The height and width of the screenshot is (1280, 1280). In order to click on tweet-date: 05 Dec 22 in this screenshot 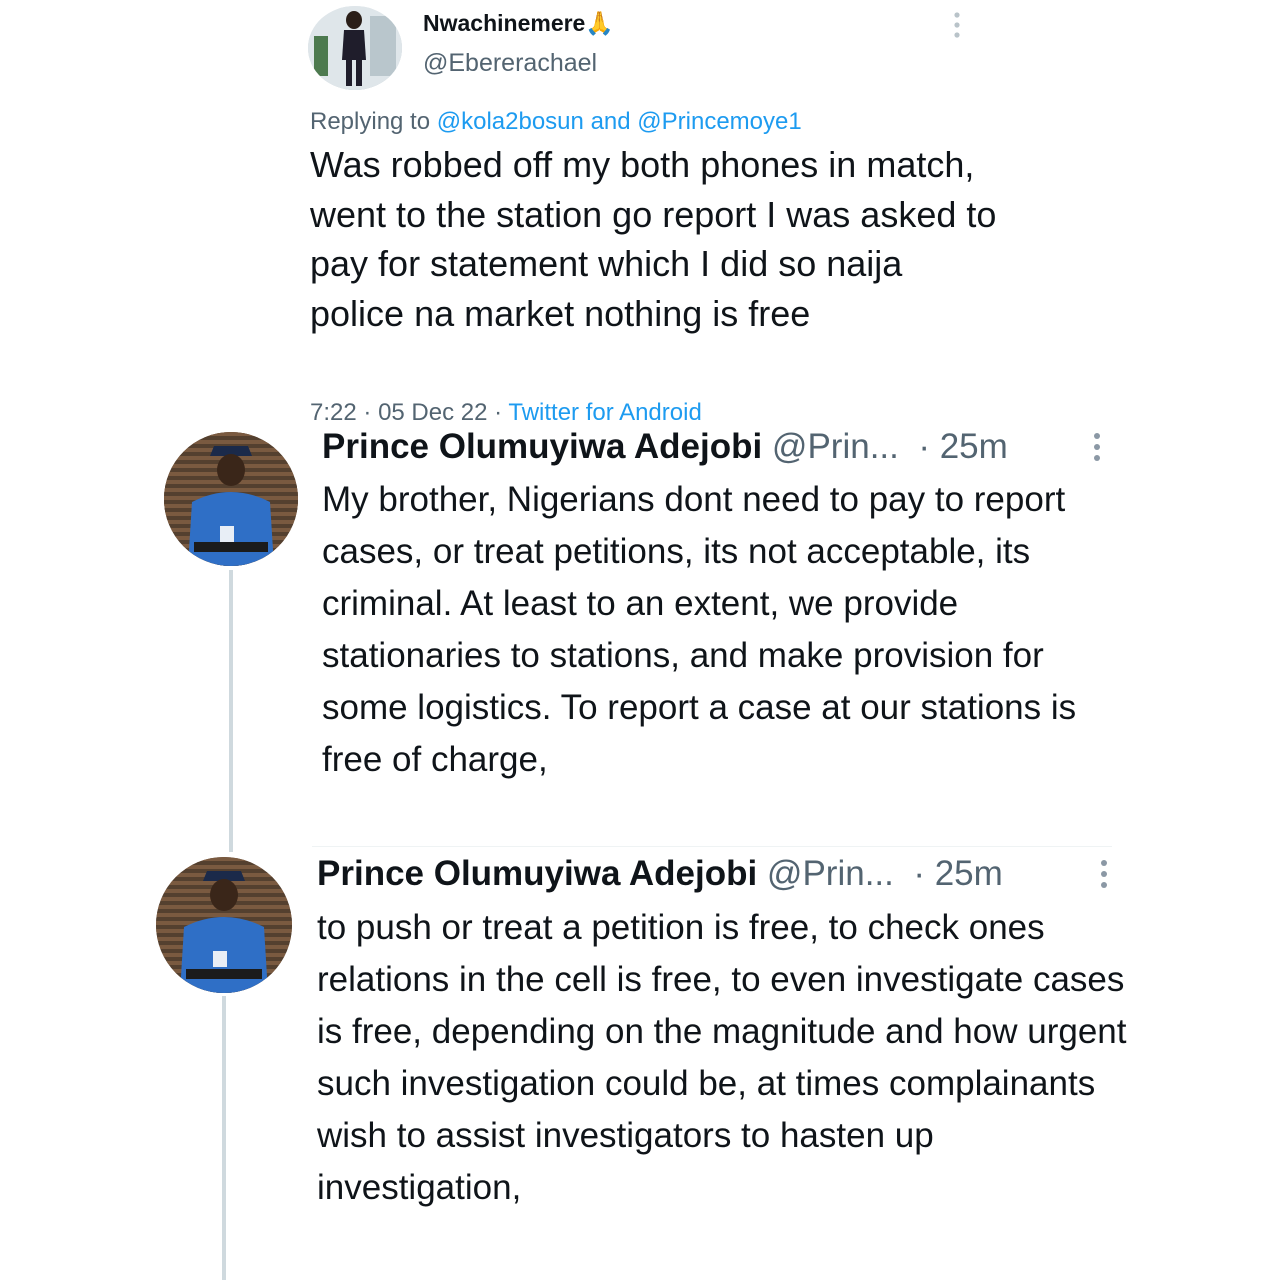, I will do `click(432, 412)`.